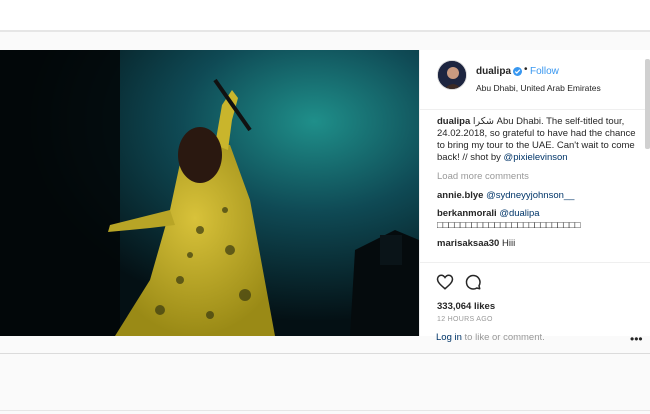 This screenshot has height=414, width=650. Describe the element at coordinates (647, 104) in the screenshot. I see `comments-scrollbar` at that location.